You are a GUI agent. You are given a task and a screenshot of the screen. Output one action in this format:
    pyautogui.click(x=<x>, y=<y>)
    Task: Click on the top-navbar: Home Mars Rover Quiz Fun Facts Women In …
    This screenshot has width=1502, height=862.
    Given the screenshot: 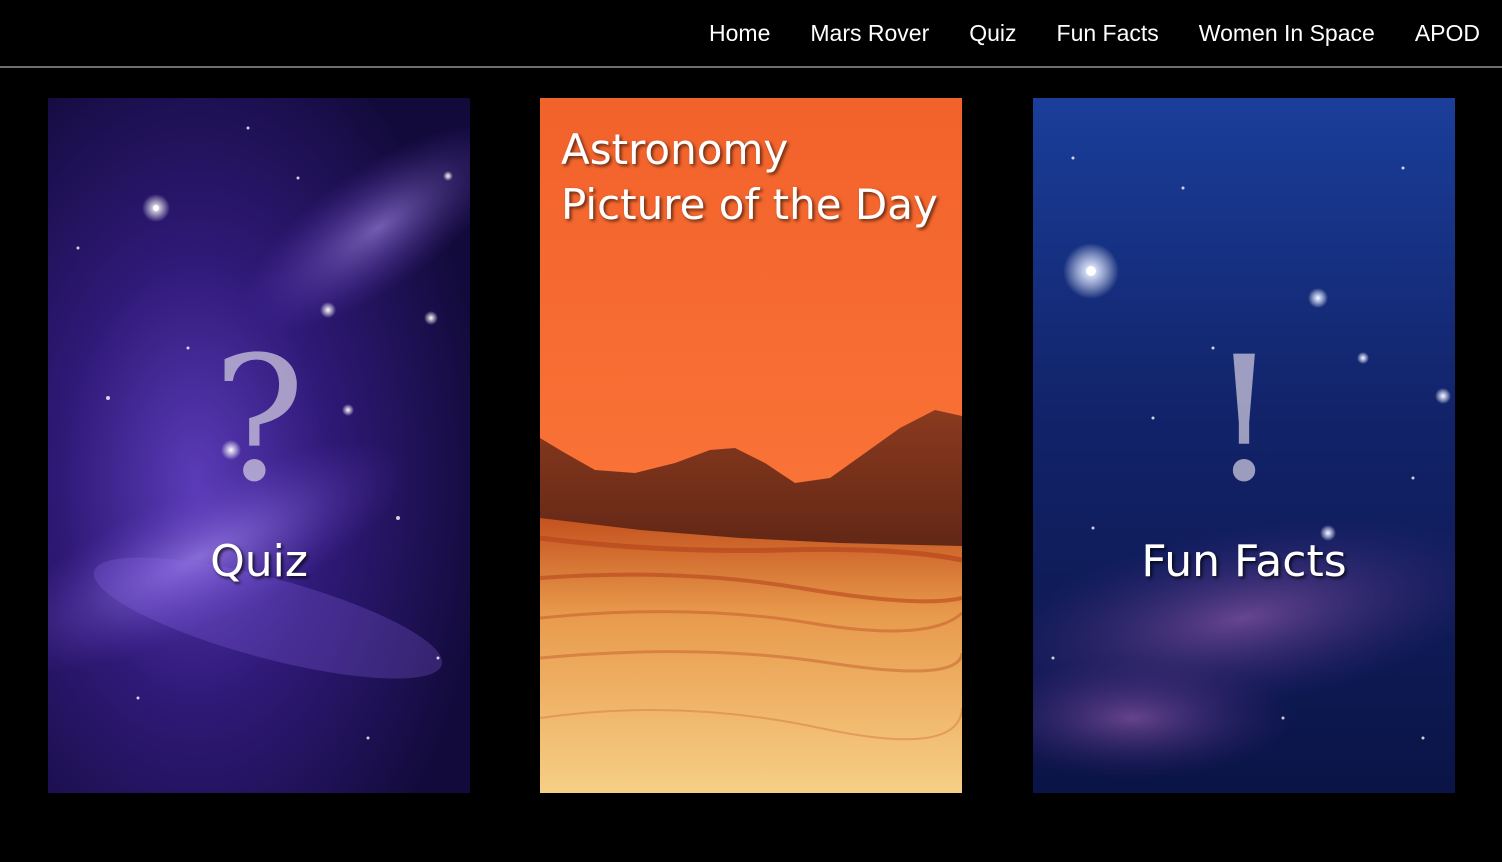 What is the action you would take?
    pyautogui.click(x=751, y=34)
    